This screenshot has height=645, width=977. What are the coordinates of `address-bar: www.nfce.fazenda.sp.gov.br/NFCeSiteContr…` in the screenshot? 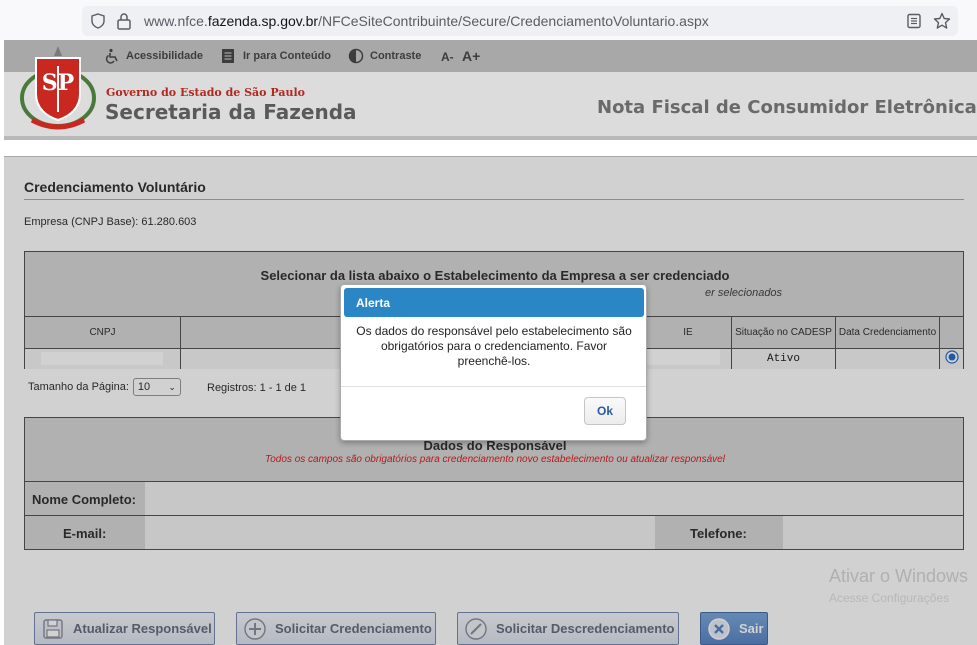 It's located at (520, 21).